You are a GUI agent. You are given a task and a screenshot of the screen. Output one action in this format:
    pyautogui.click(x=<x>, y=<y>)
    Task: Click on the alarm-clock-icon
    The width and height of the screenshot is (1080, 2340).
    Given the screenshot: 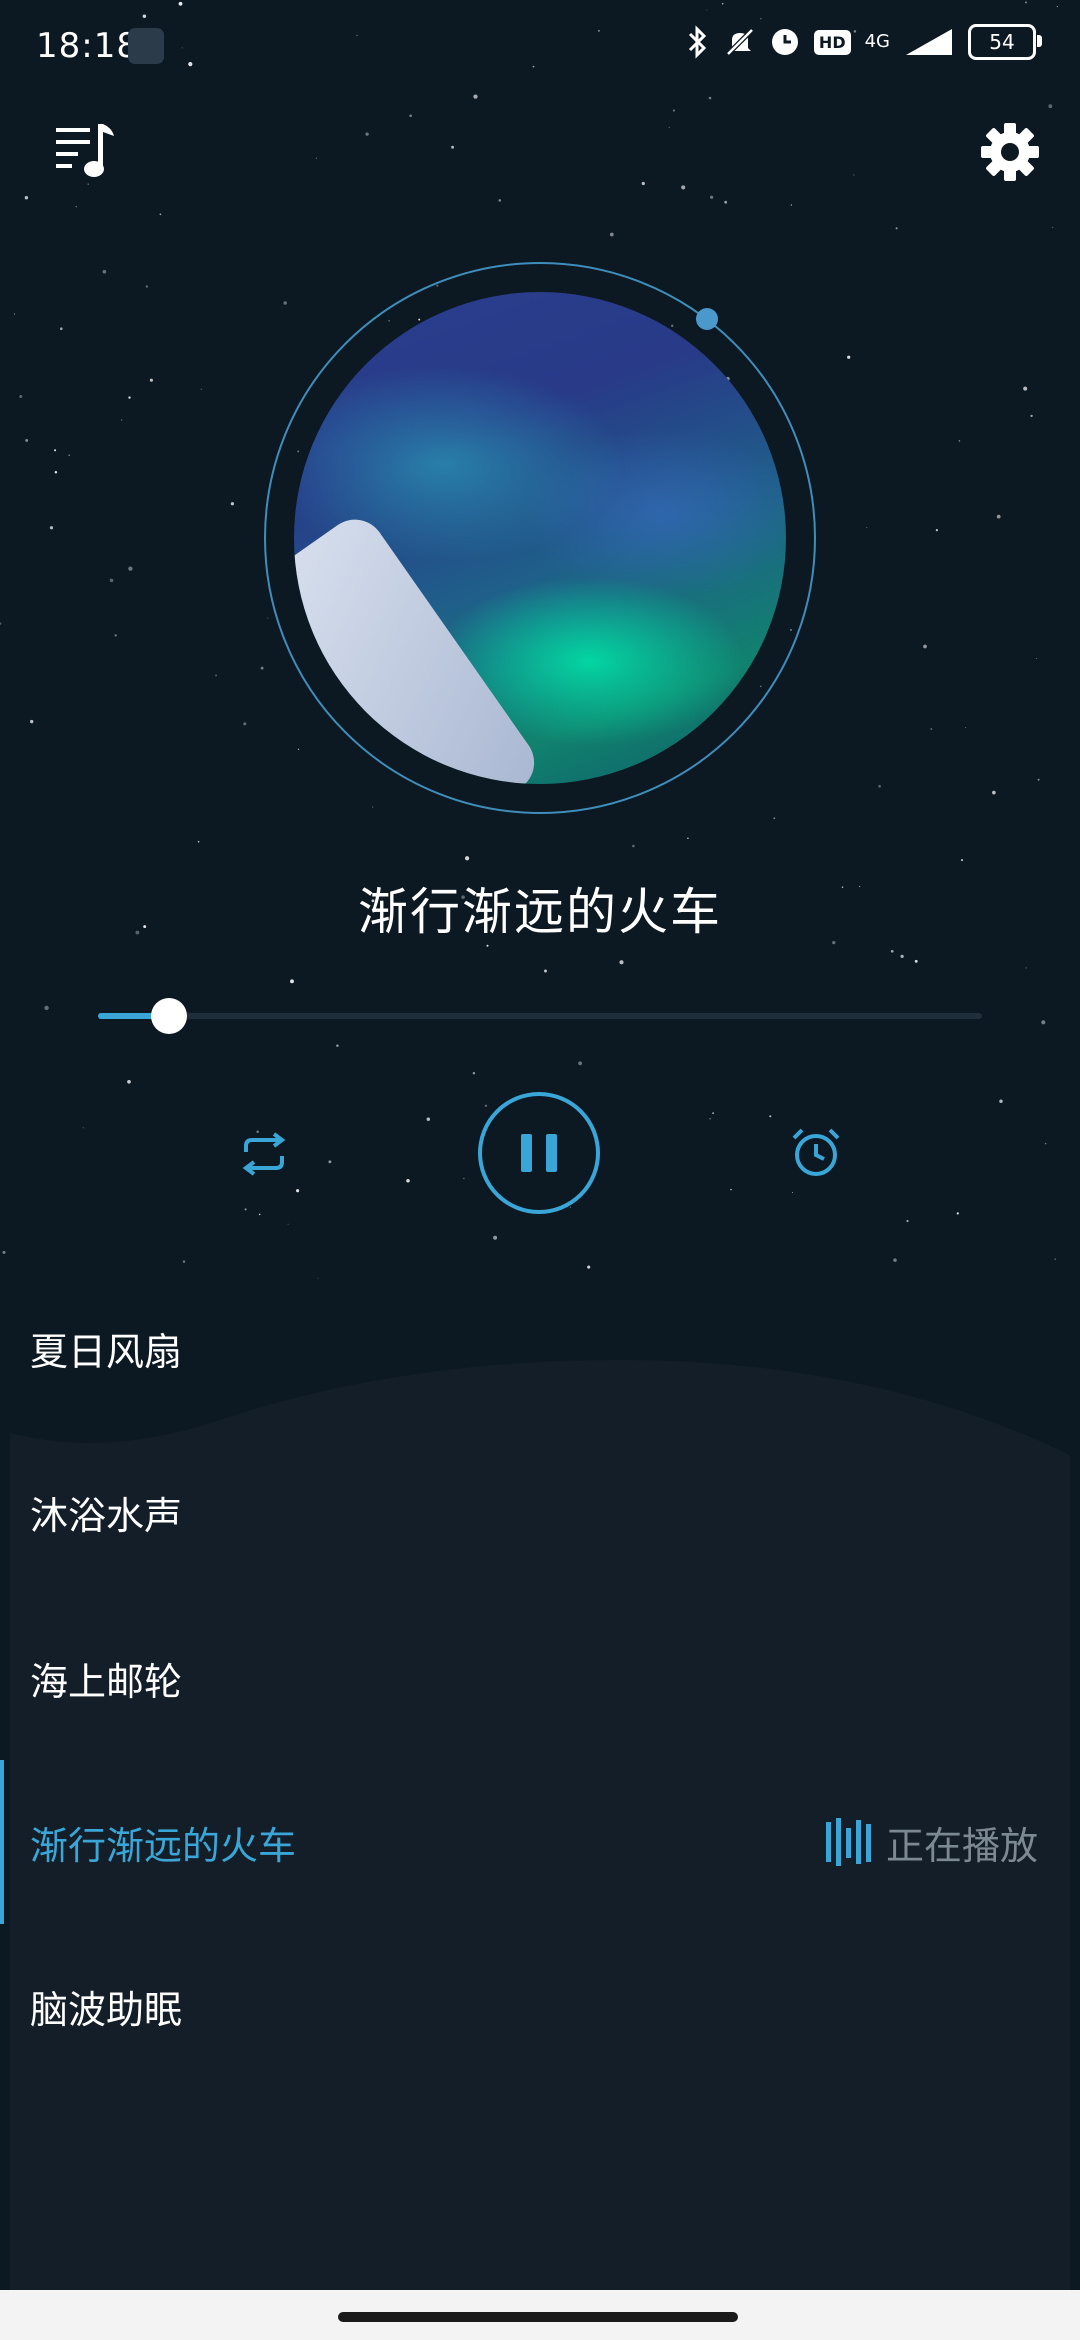 What is the action you would take?
    pyautogui.click(x=816, y=1152)
    